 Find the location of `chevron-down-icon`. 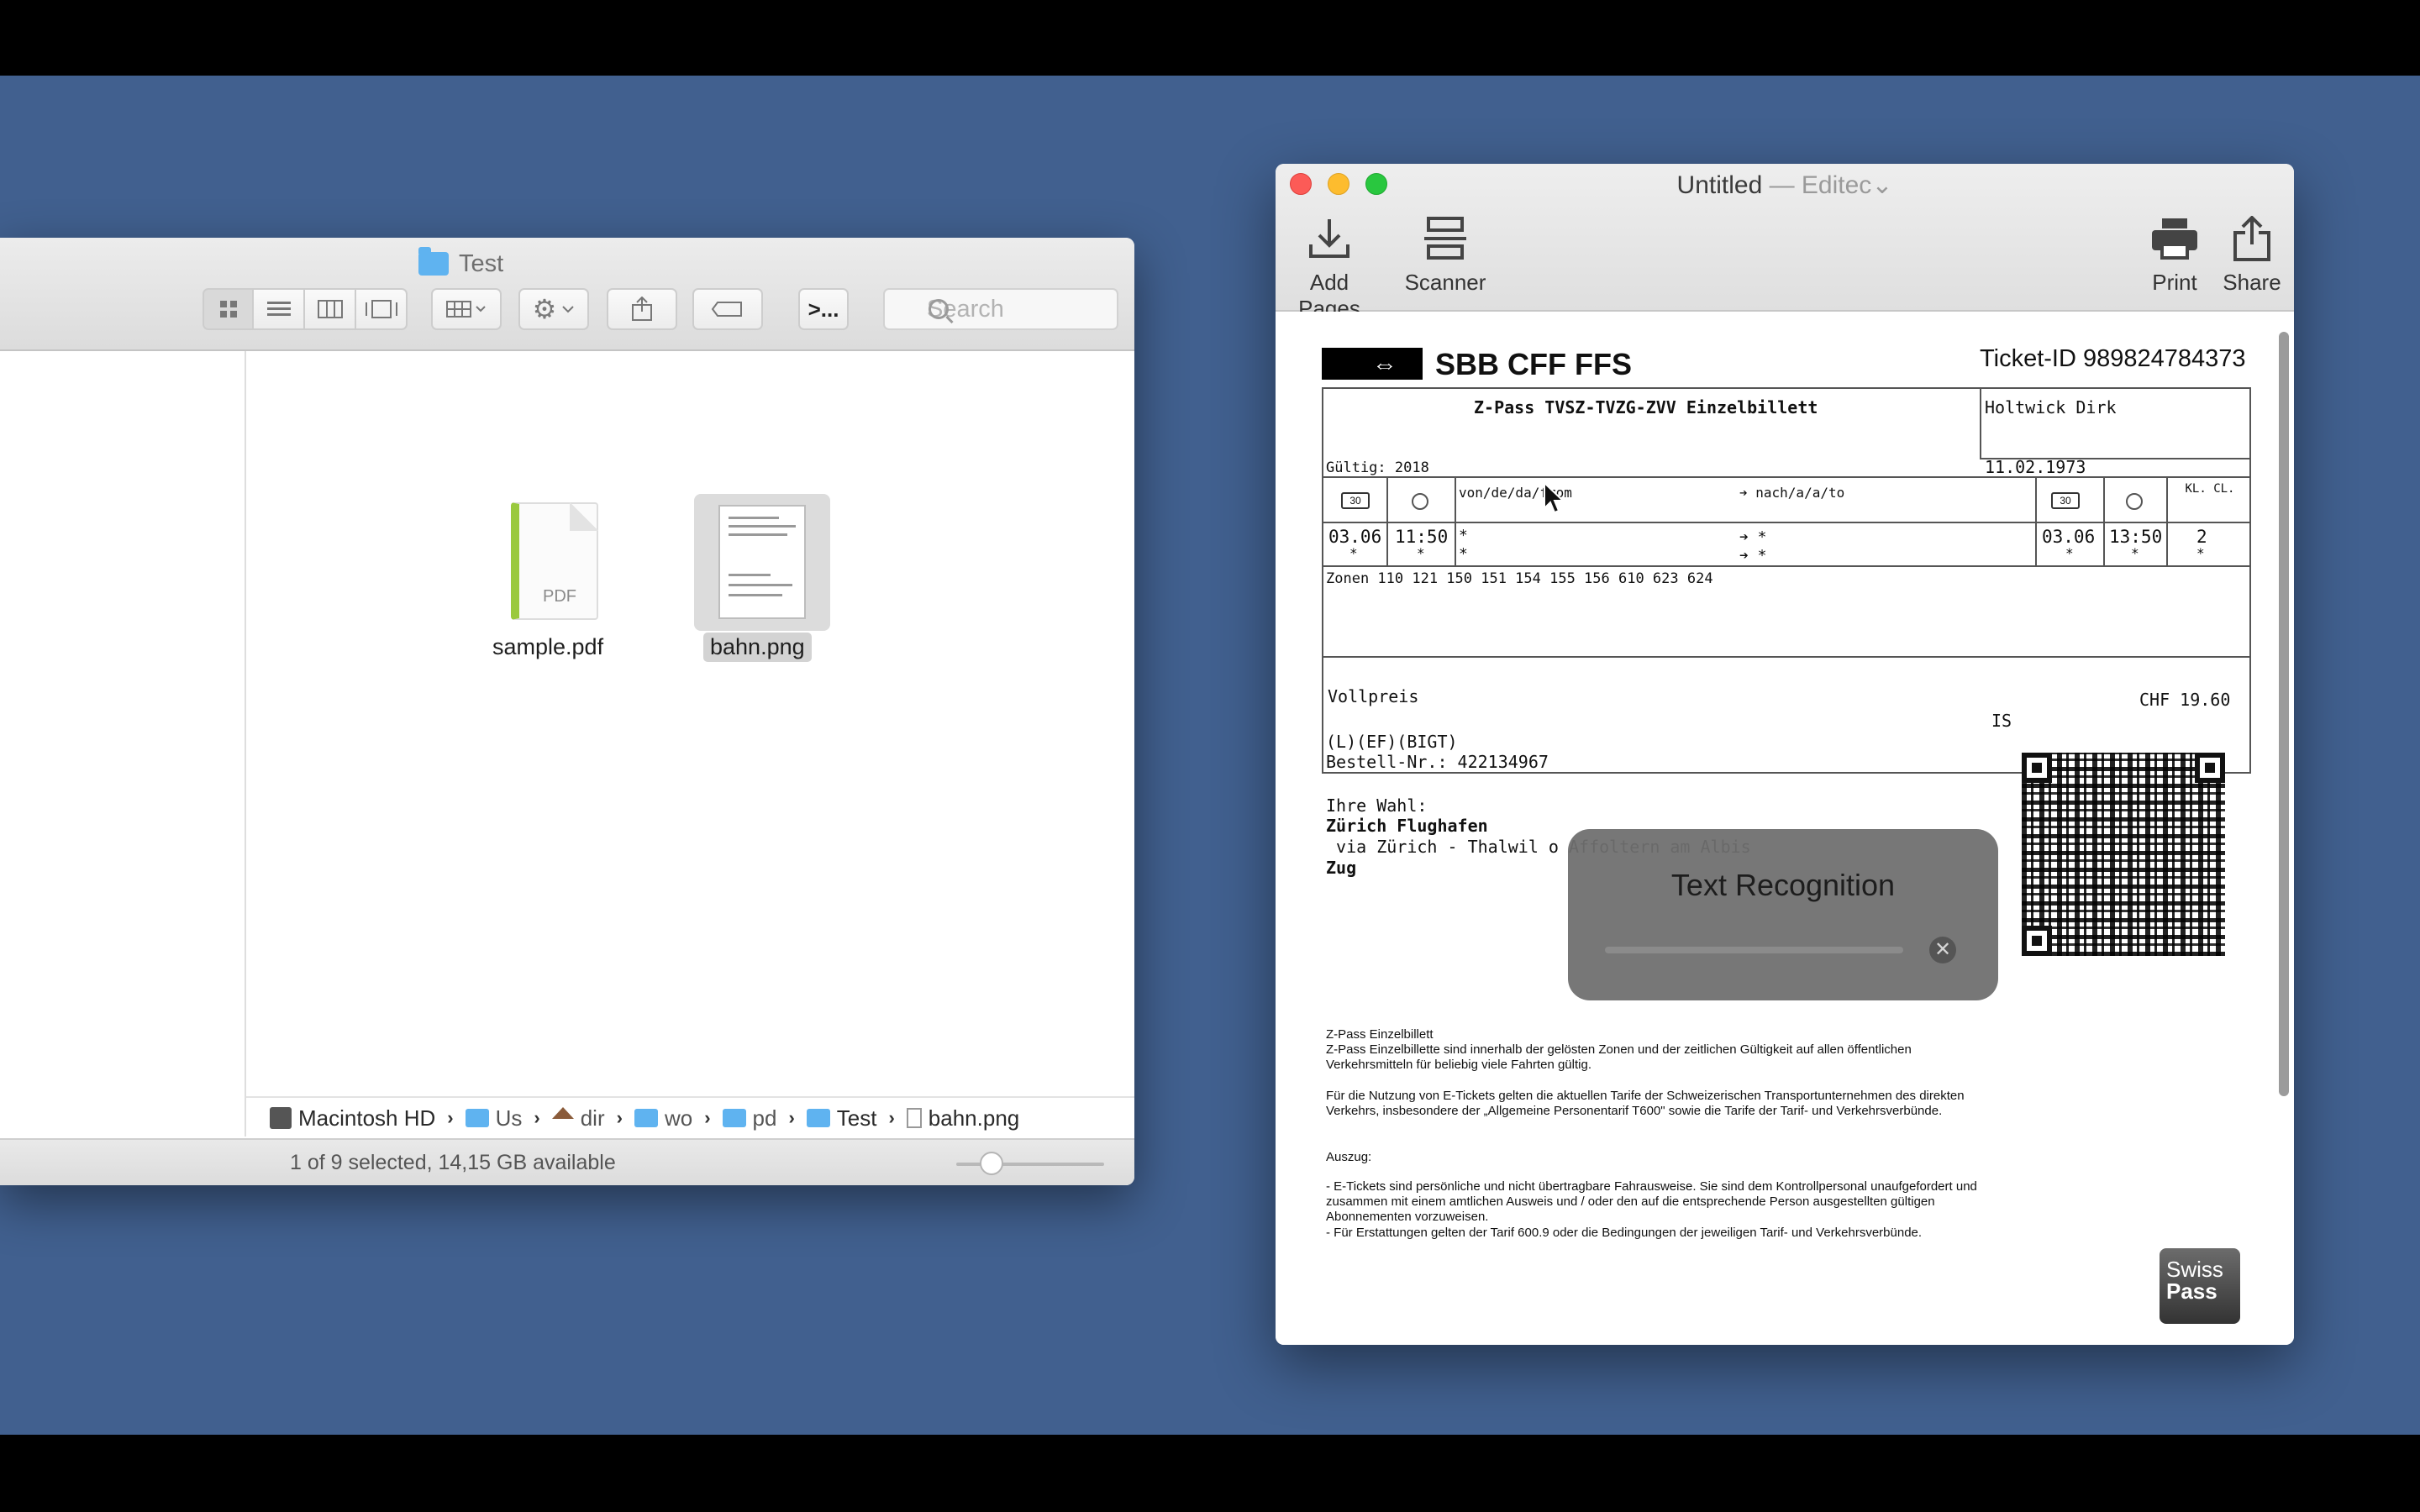

chevron-down-icon is located at coordinates (568, 309).